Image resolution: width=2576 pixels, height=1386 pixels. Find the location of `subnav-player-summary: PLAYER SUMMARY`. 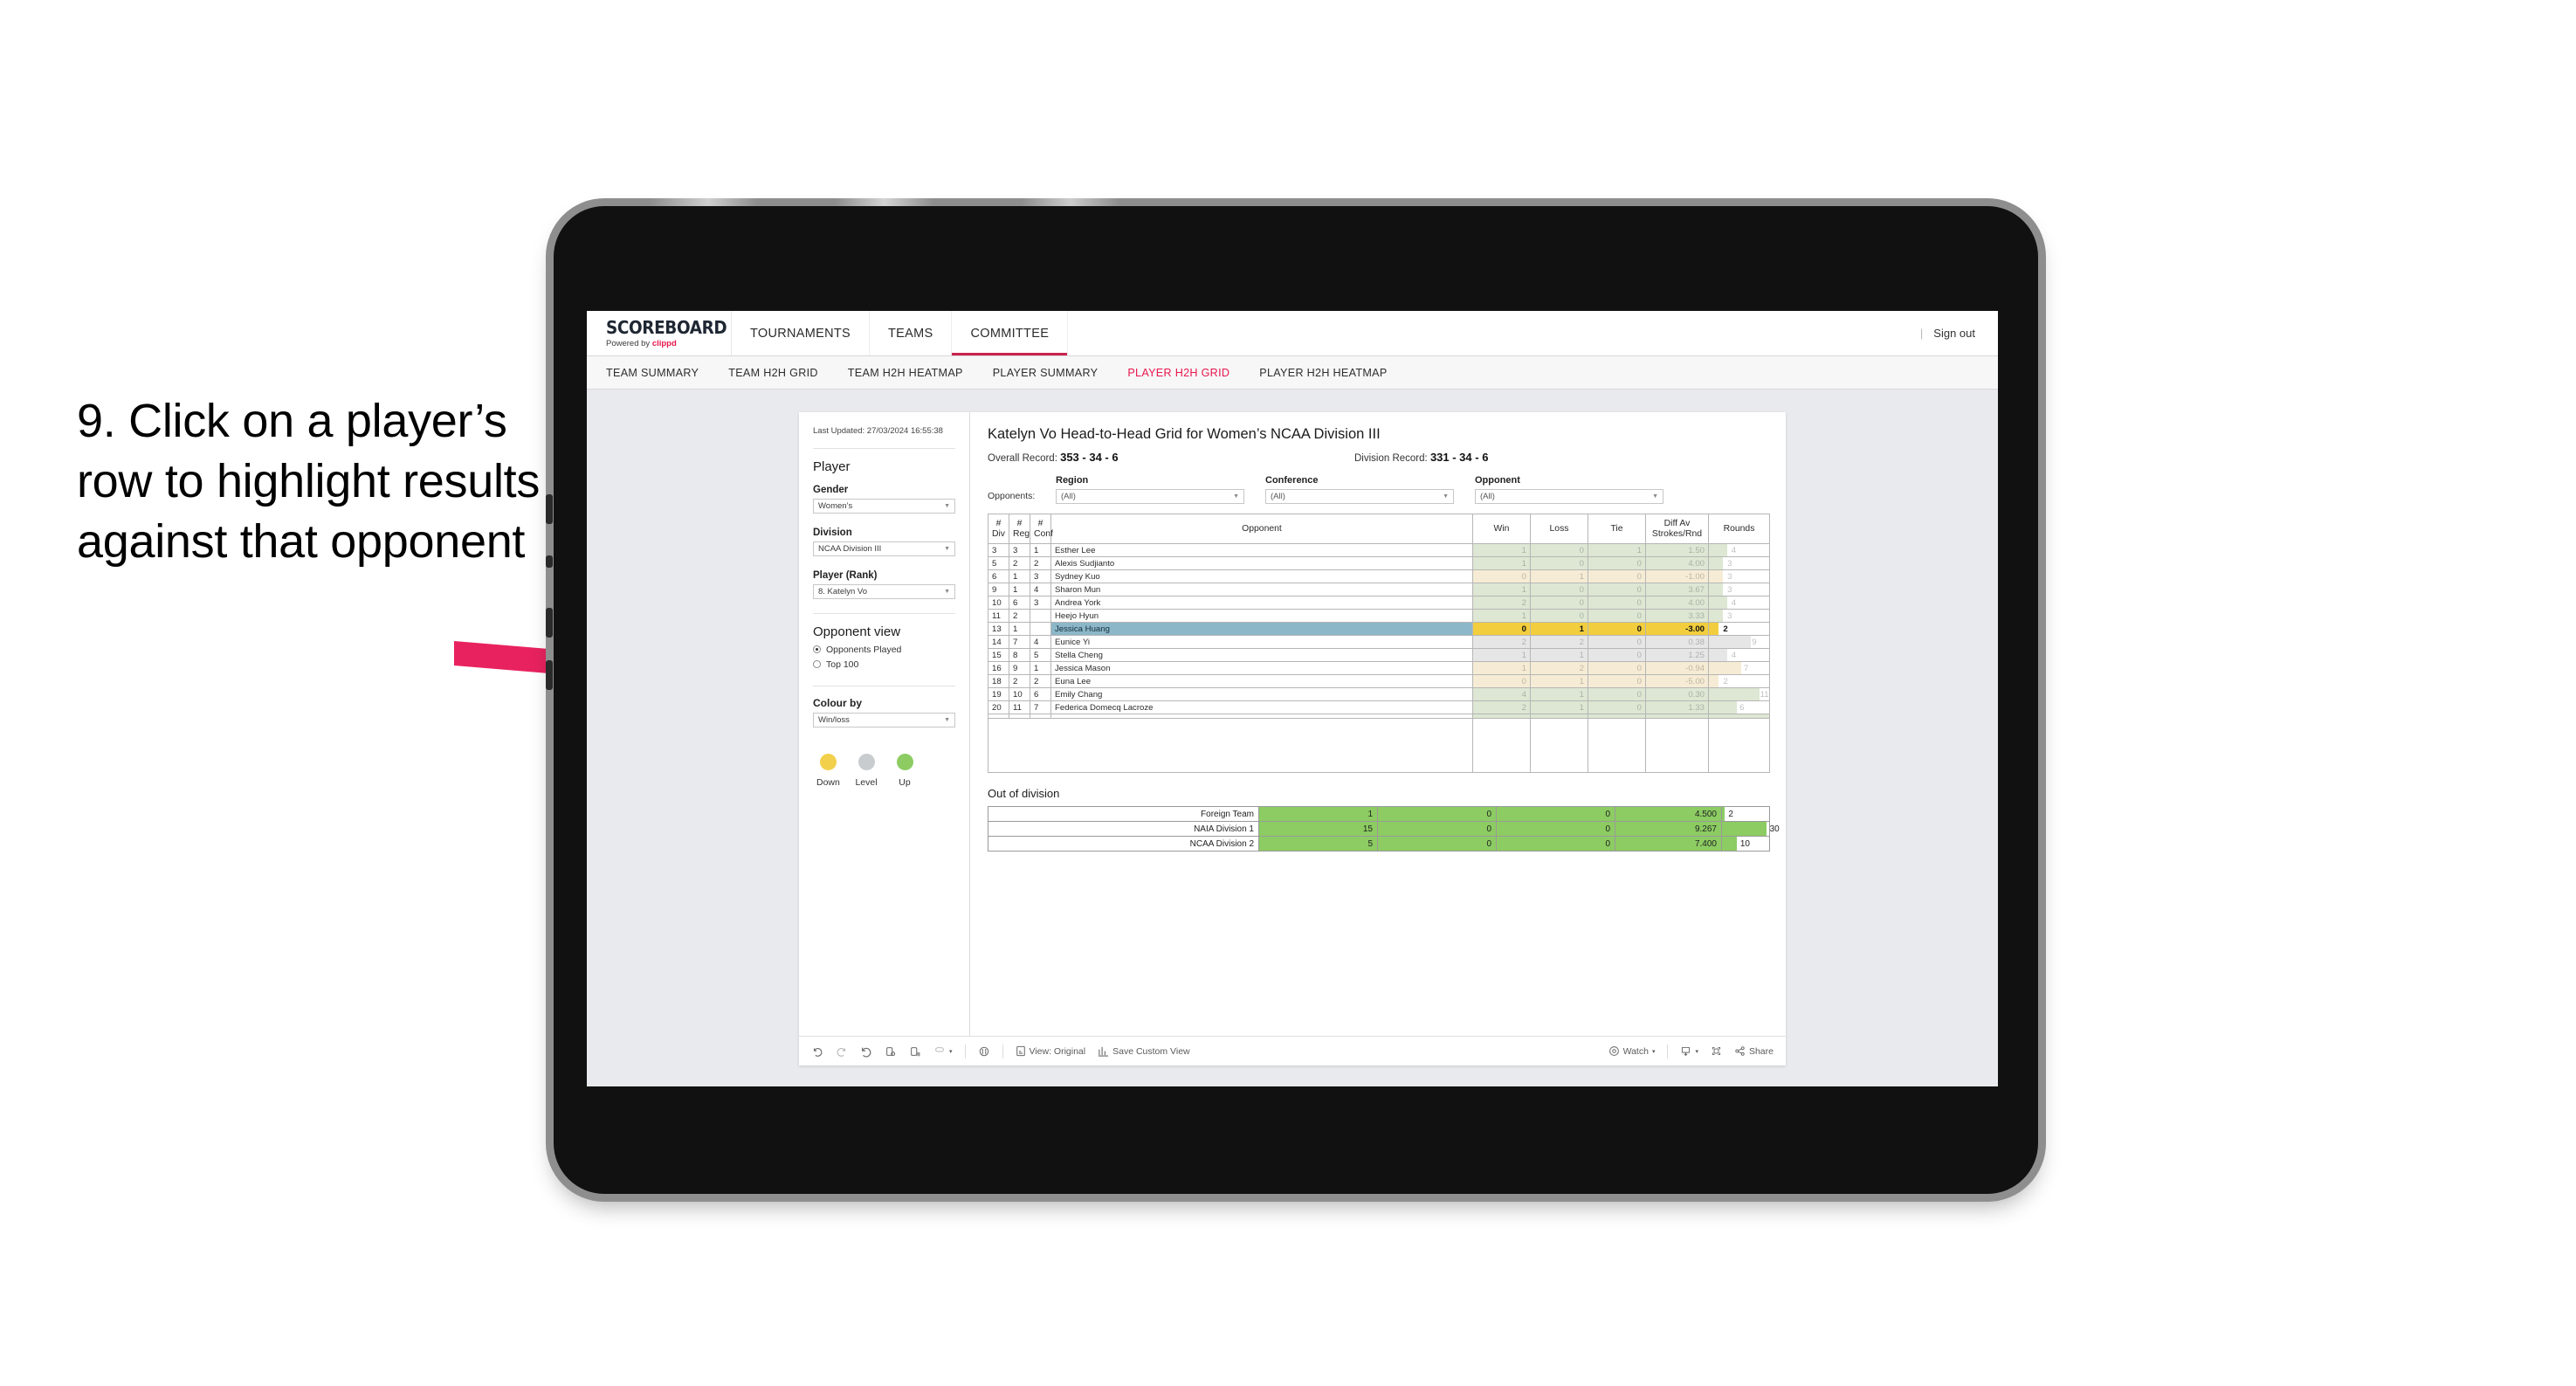

subnav-player-summary: PLAYER SUMMARY is located at coordinates (1046, 373).